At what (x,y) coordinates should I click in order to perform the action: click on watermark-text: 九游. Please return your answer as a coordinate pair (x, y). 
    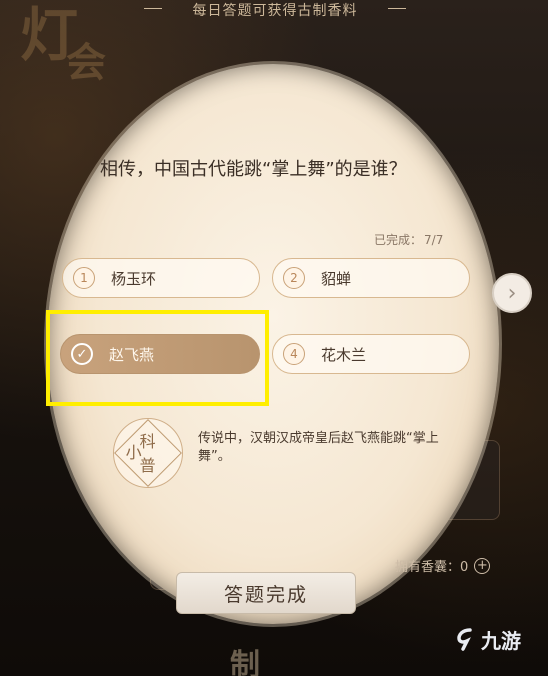
    Looking at the image, I should click on (501, 641).